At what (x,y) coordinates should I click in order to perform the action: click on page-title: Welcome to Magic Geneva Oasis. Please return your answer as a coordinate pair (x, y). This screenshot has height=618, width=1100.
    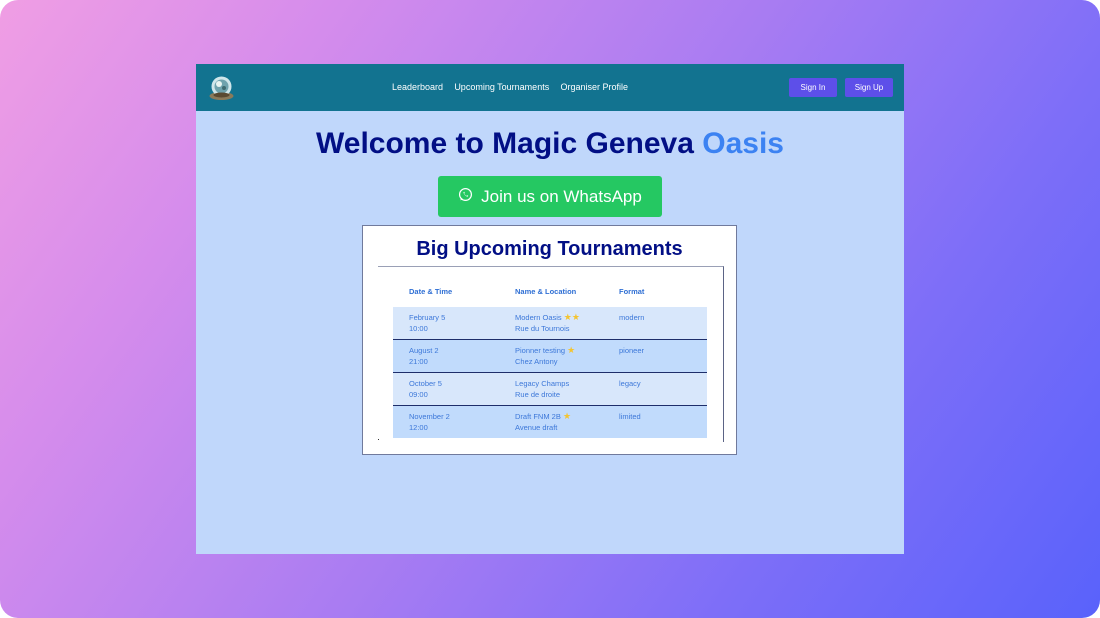
    Looking at the image, I should click on (550, 144).